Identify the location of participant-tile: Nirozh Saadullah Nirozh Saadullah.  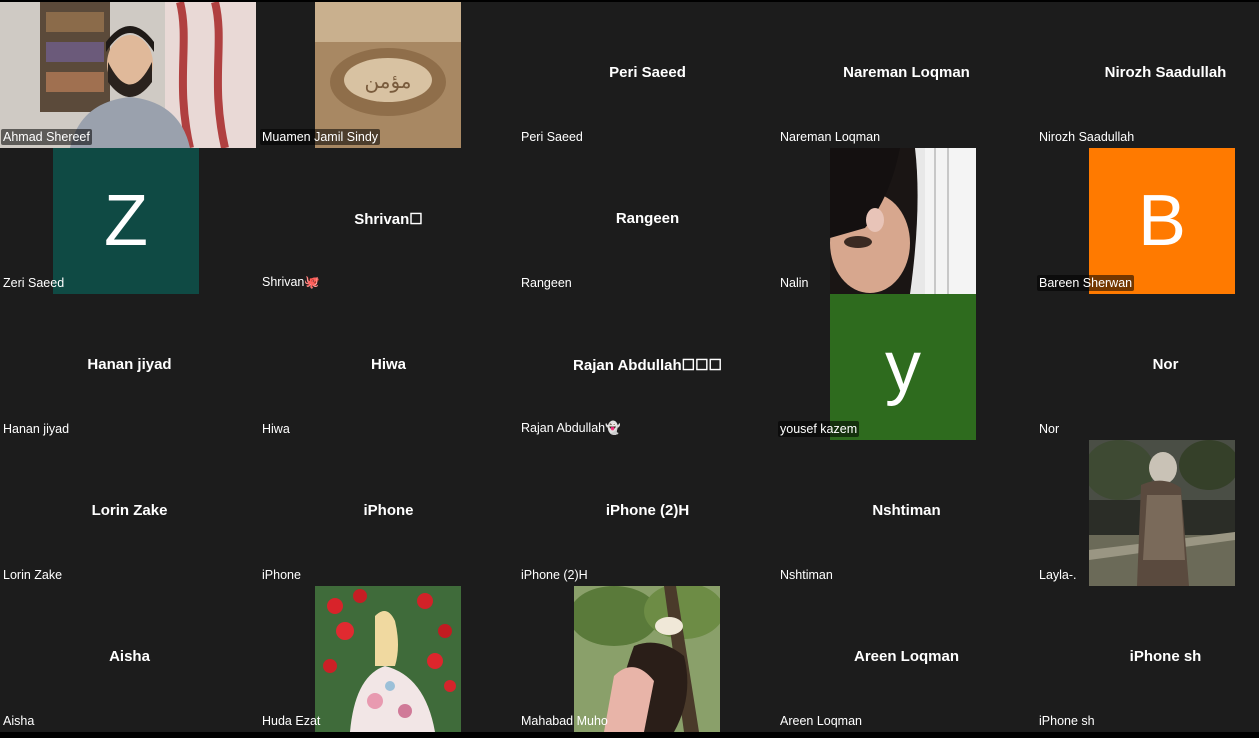
(1147, 75).